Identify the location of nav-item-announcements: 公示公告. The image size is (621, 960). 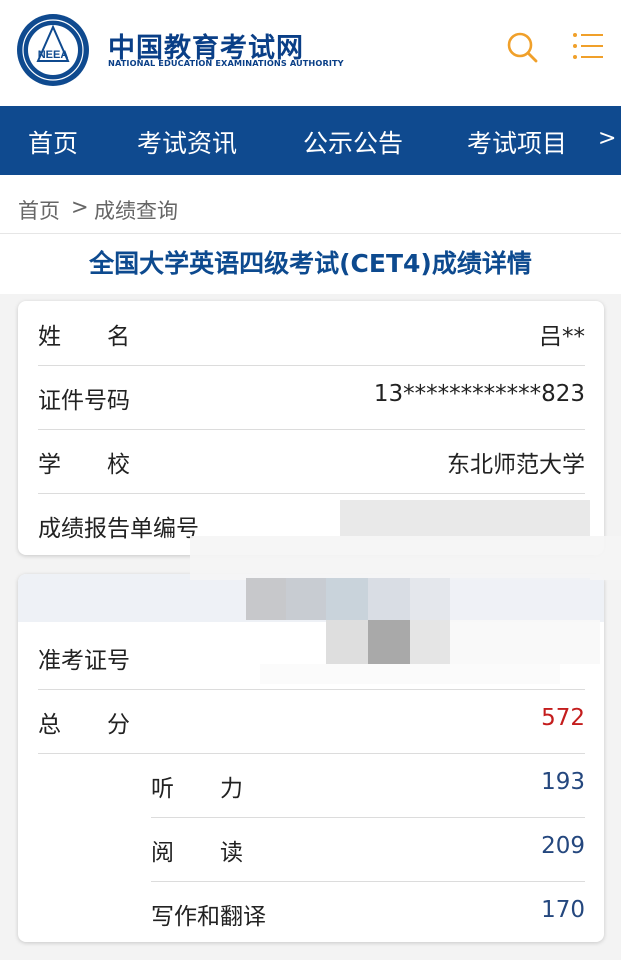
(353, 142).